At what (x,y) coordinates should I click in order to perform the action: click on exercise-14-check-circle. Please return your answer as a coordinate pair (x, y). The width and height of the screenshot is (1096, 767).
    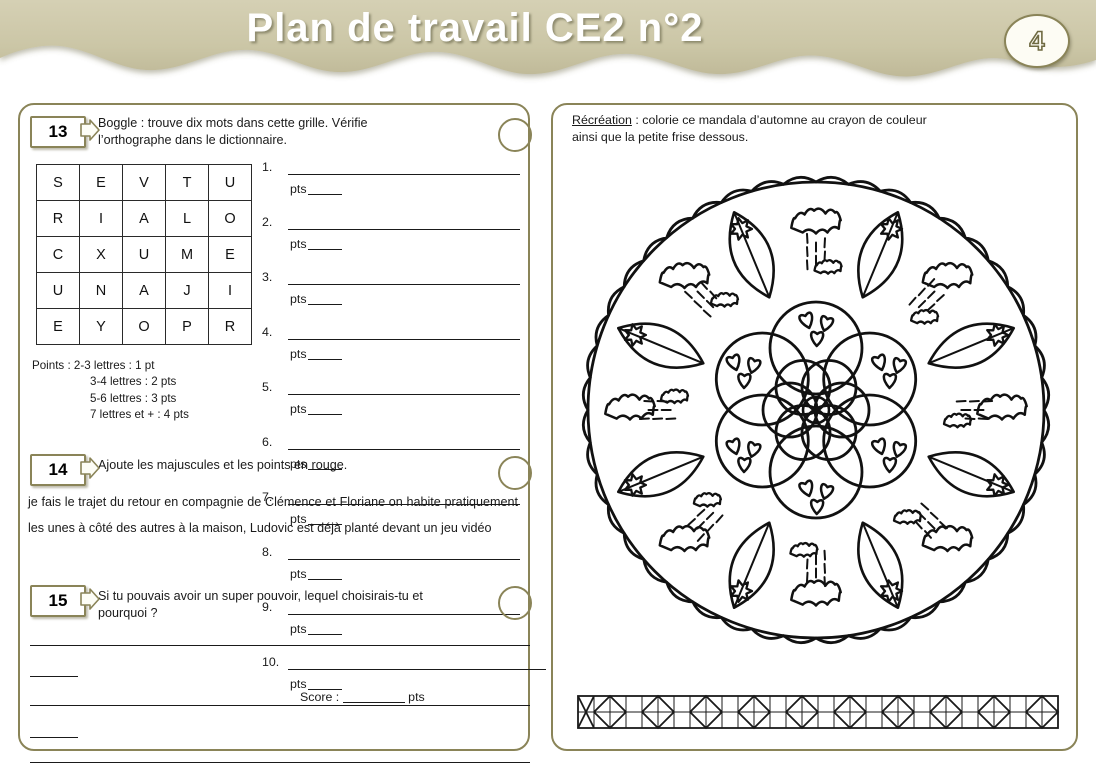
    Looking at the image, I should click on (515, 473).